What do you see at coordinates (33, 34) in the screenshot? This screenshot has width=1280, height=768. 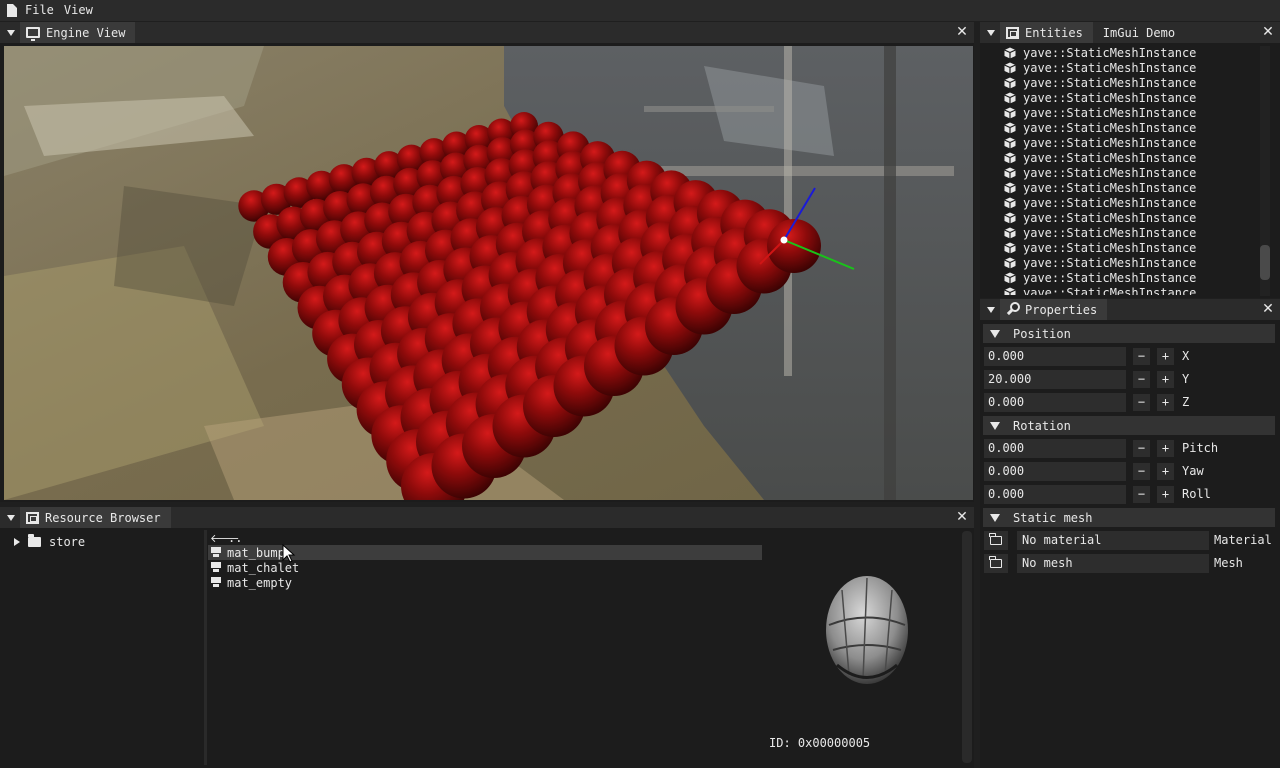 I see `monitor-icon` at bounding box center [33, 34].